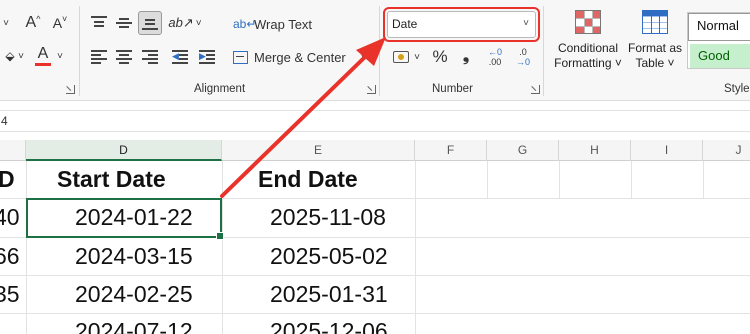  I want to click on increase-decimal-icon: .00, so click(495, 62).